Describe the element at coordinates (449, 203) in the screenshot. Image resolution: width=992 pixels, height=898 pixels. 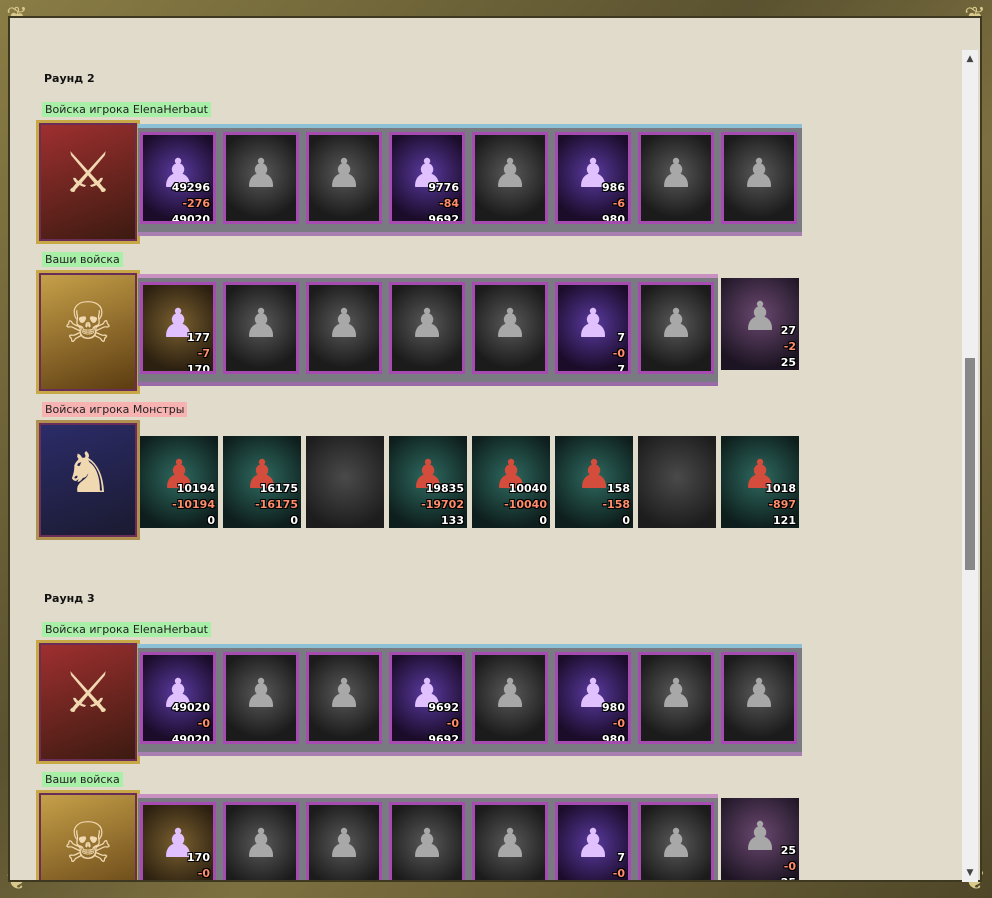
I see `unit-losses: -84` at that location.